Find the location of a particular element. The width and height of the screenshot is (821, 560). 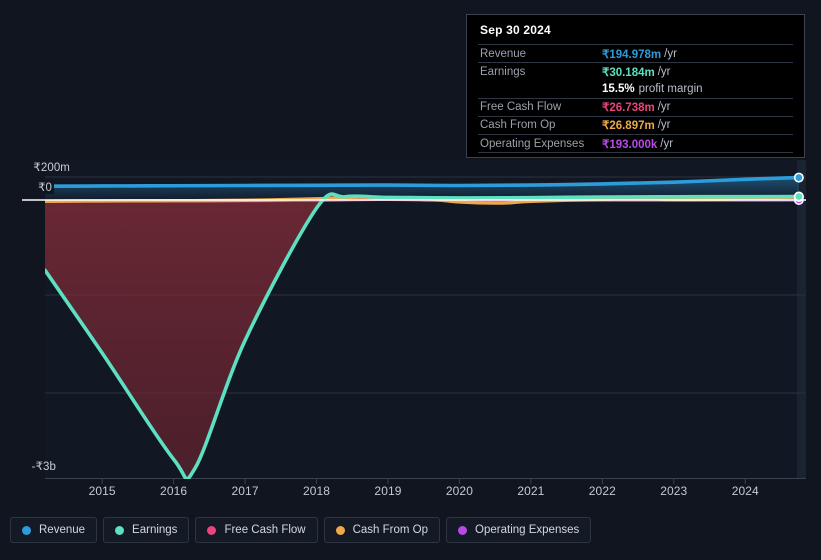

x-axis-label-2017: 2017 is located at coordinates (245, 491).